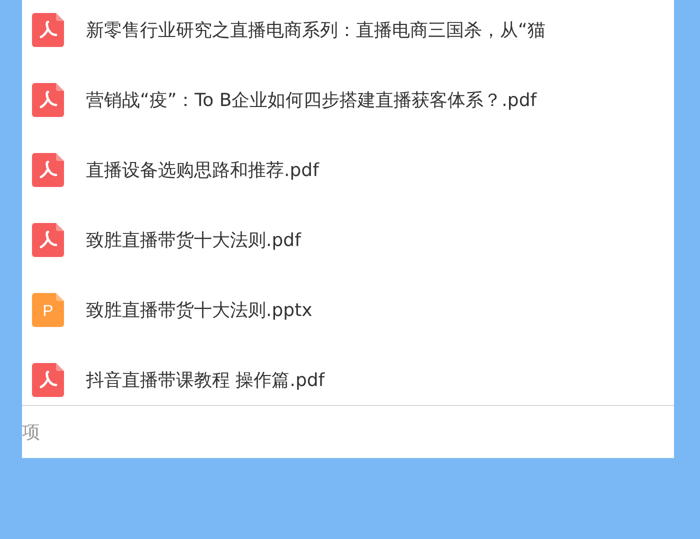 The height and width of the screenshot is (539, 700). What do you see at coordinates (48, 310) in the screenshot?
I see `presentation-file-icon: P` at bounding box center [48, 310].